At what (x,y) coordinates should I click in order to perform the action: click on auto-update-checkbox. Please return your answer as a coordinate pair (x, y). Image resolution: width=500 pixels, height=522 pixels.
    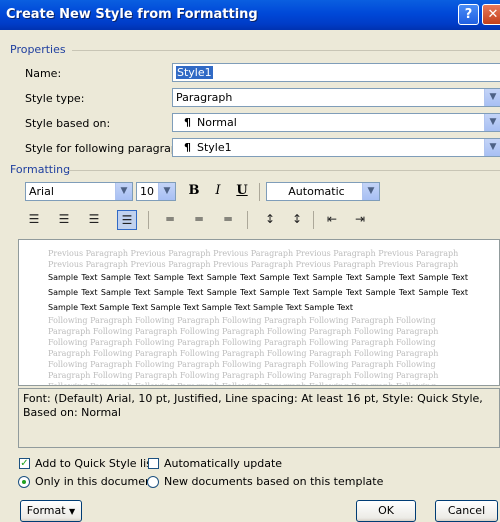
    Looking at the image, I should click on (153, 463).